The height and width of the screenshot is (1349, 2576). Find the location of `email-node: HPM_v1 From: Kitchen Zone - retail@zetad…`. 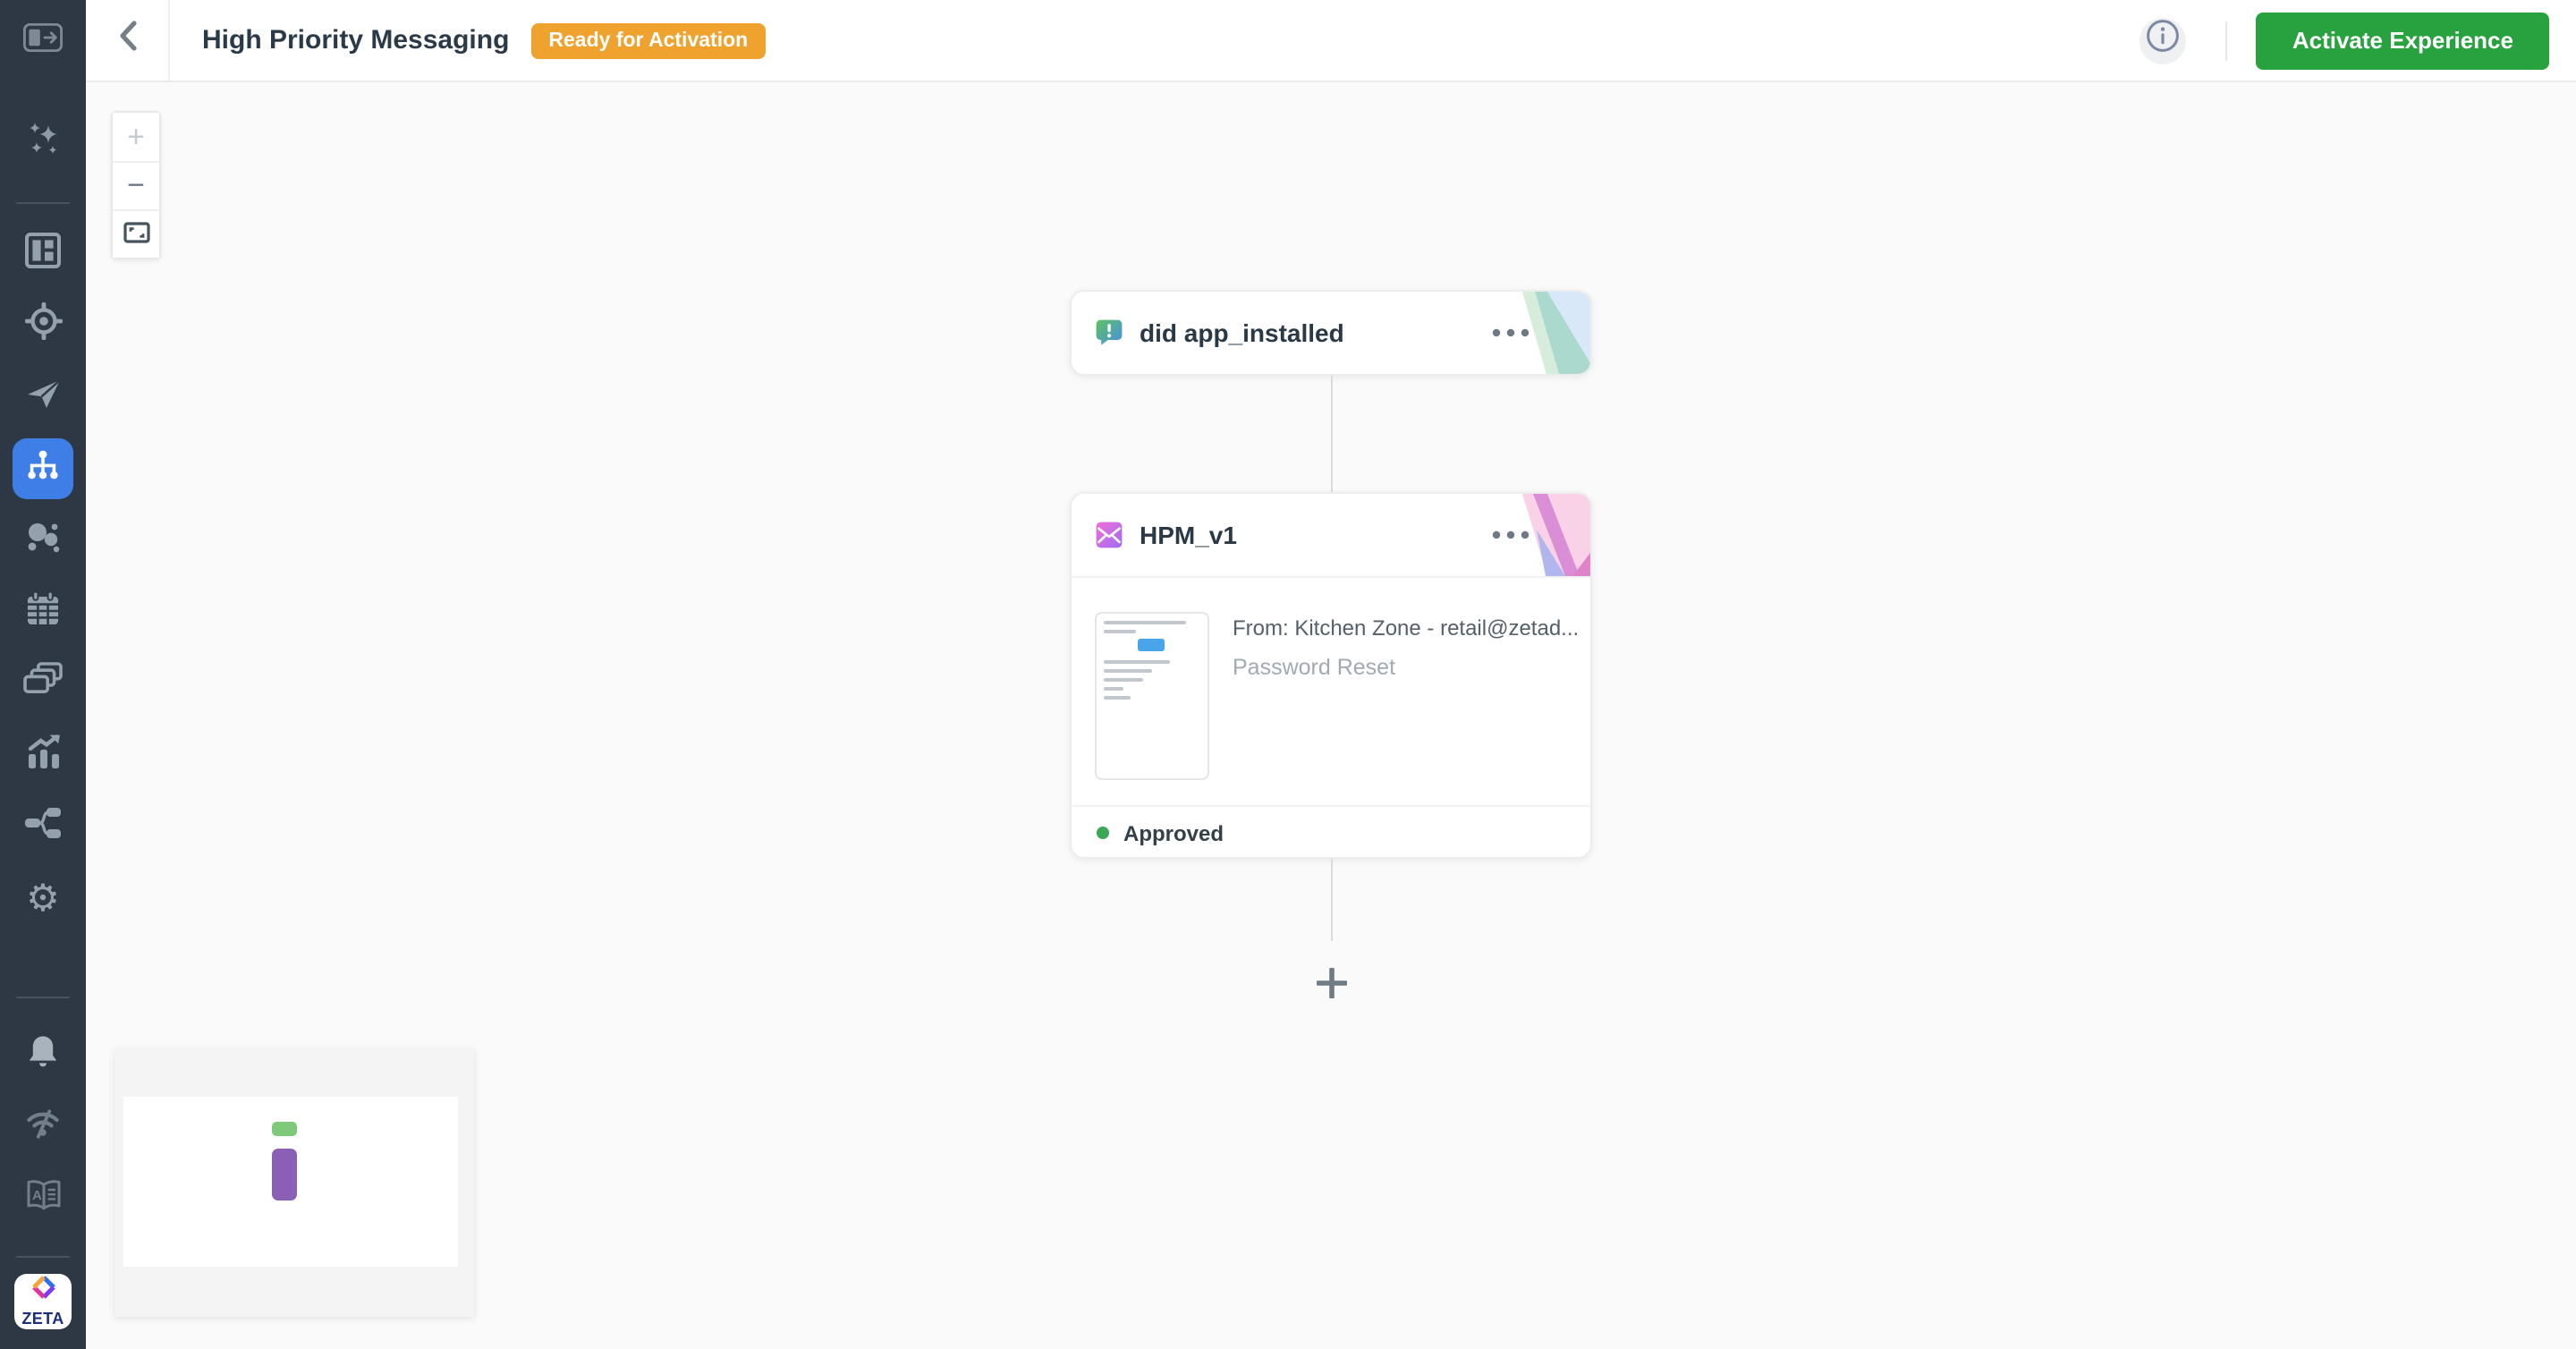

email-node: HPM_v1 From: Kitchen Zone - retail@zetad… is located at coordinates (1331, 675).